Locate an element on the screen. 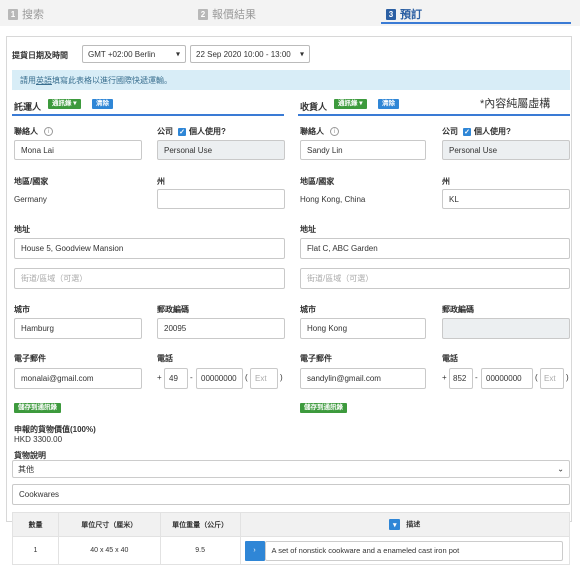  dims-header: 單位尺寸（厘米） is located at coordinates (109, 524).